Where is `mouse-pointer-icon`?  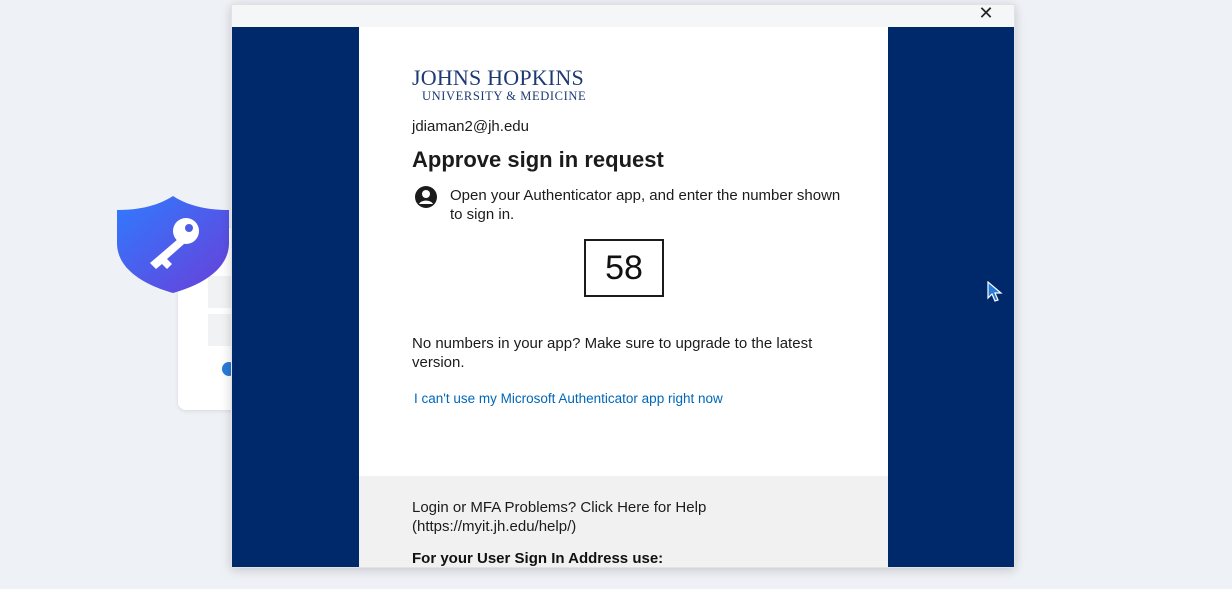 mouse-pointer-icon is located at coordinates (995, 291).